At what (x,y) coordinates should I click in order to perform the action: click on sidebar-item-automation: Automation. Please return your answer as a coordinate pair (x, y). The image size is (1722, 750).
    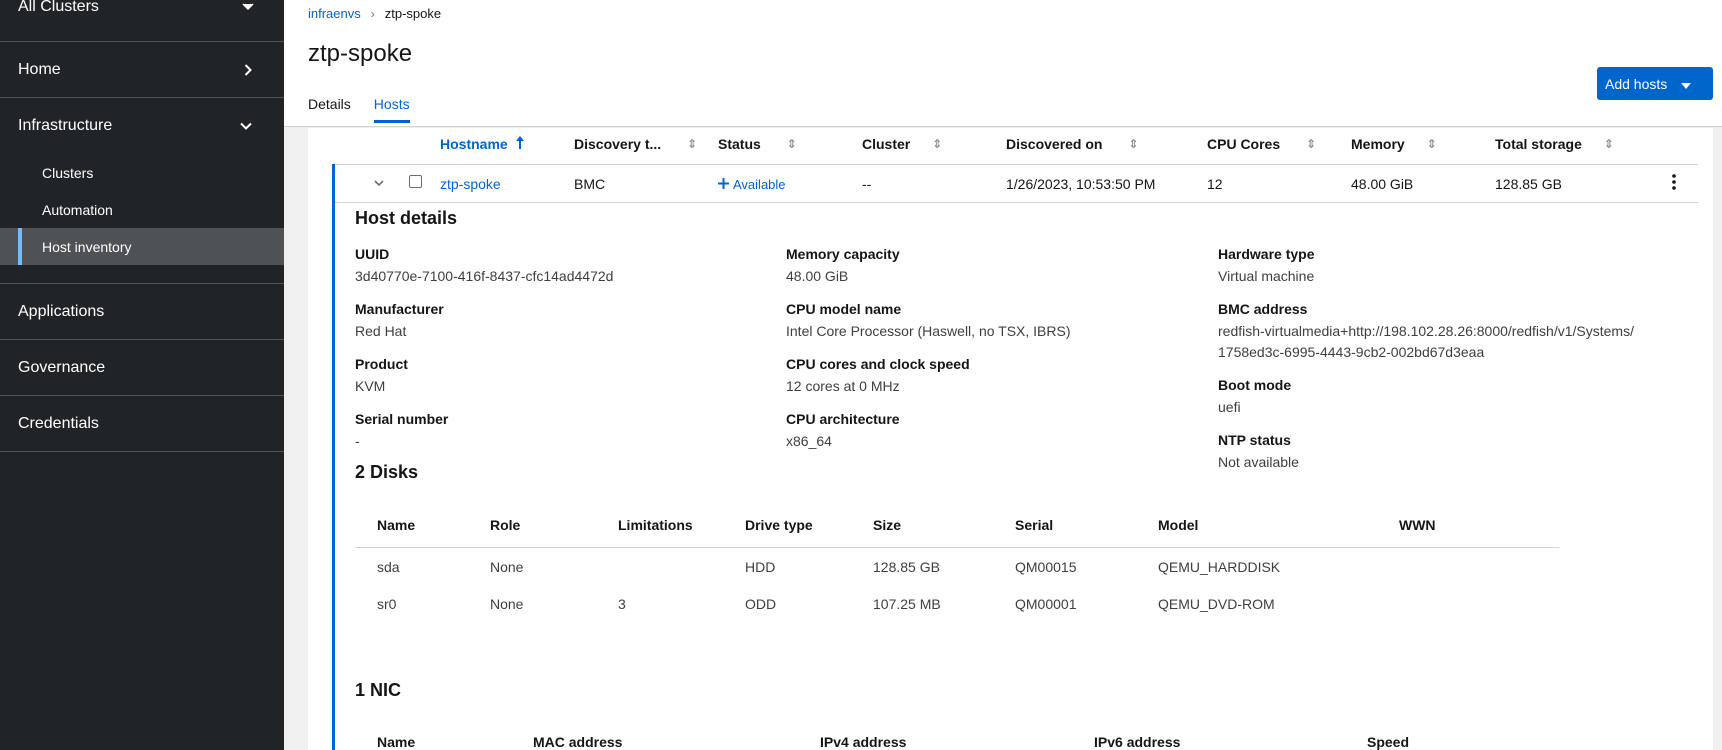
    Looking at the image, I should click on (142, 209).